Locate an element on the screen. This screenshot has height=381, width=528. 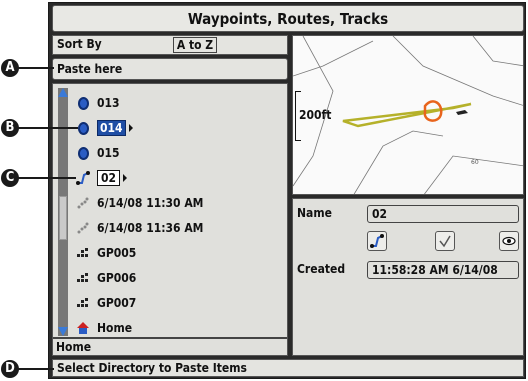
list-item: 6/14/08 11:30 AM is located at coordinates (139, 203).